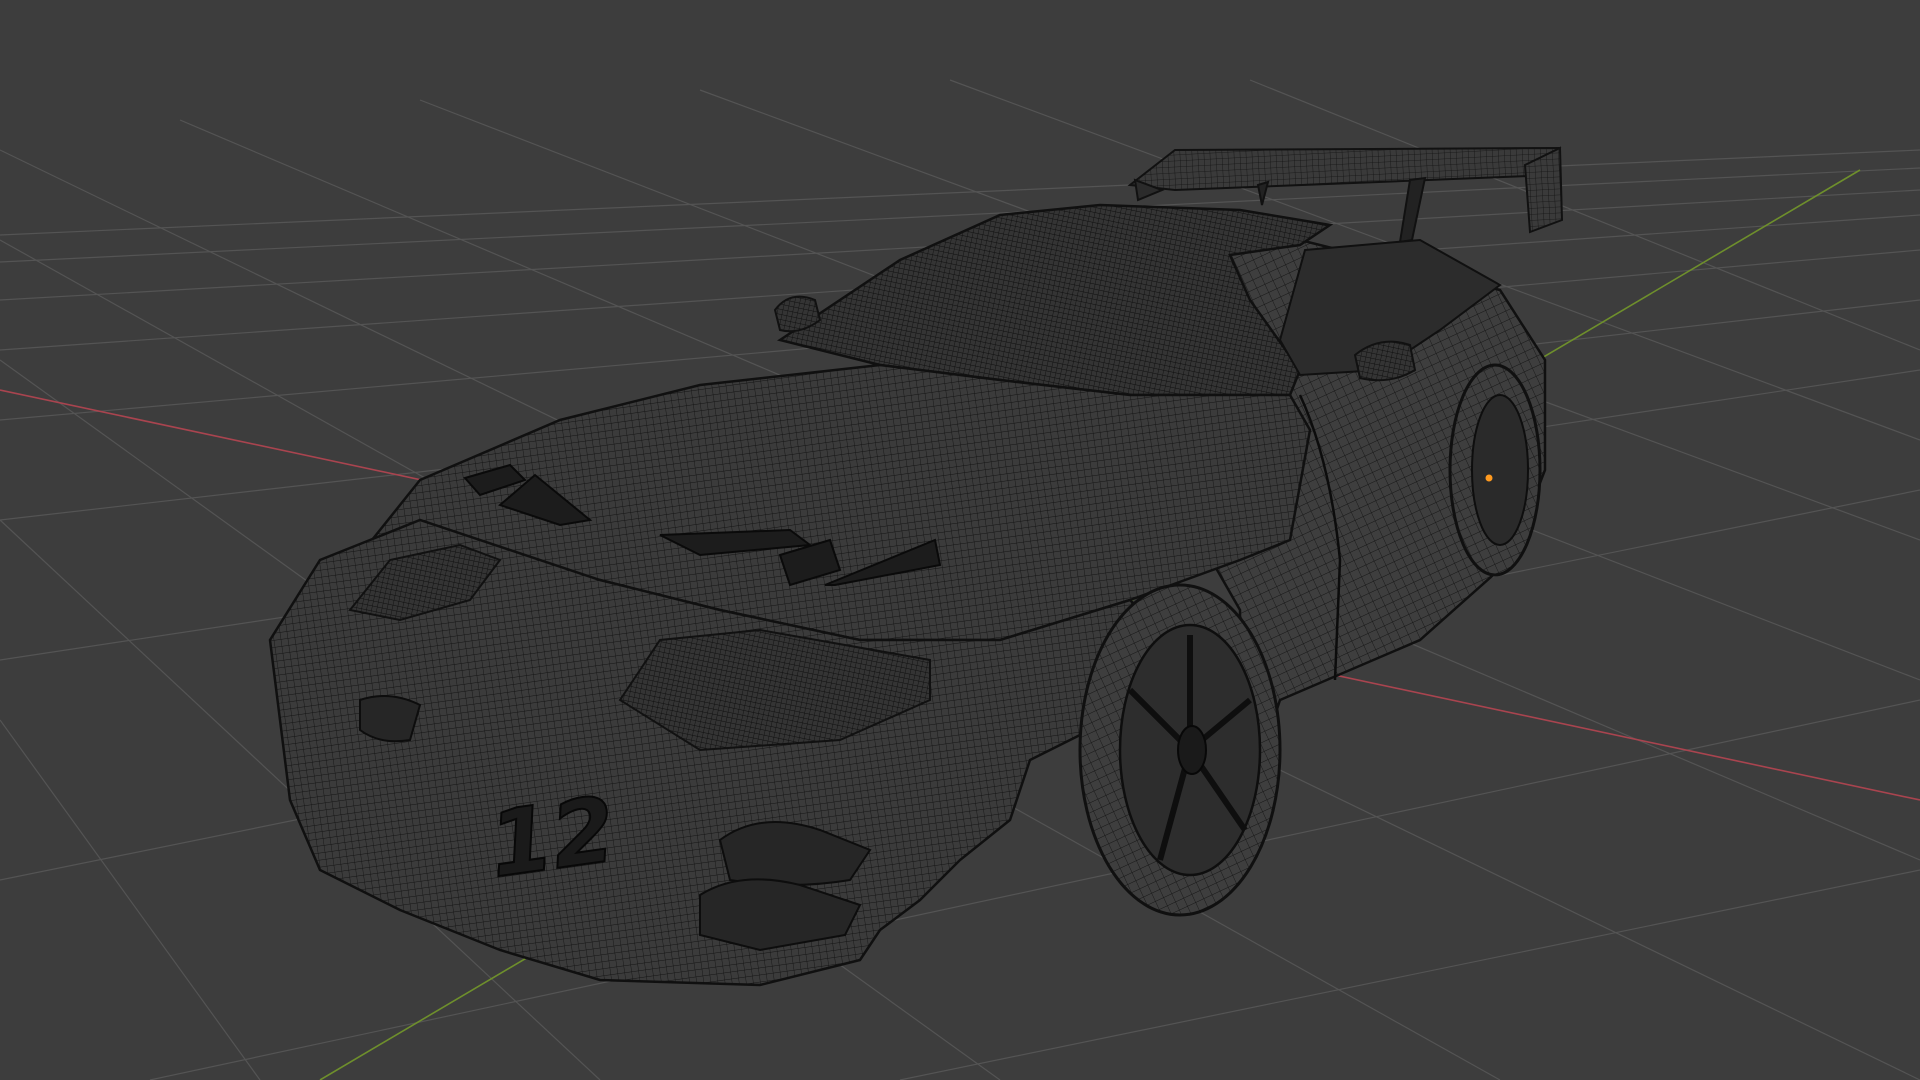  Describe the element at coordinates (1495, 470) in the screenshot. I see `rear-wheel` at that location.